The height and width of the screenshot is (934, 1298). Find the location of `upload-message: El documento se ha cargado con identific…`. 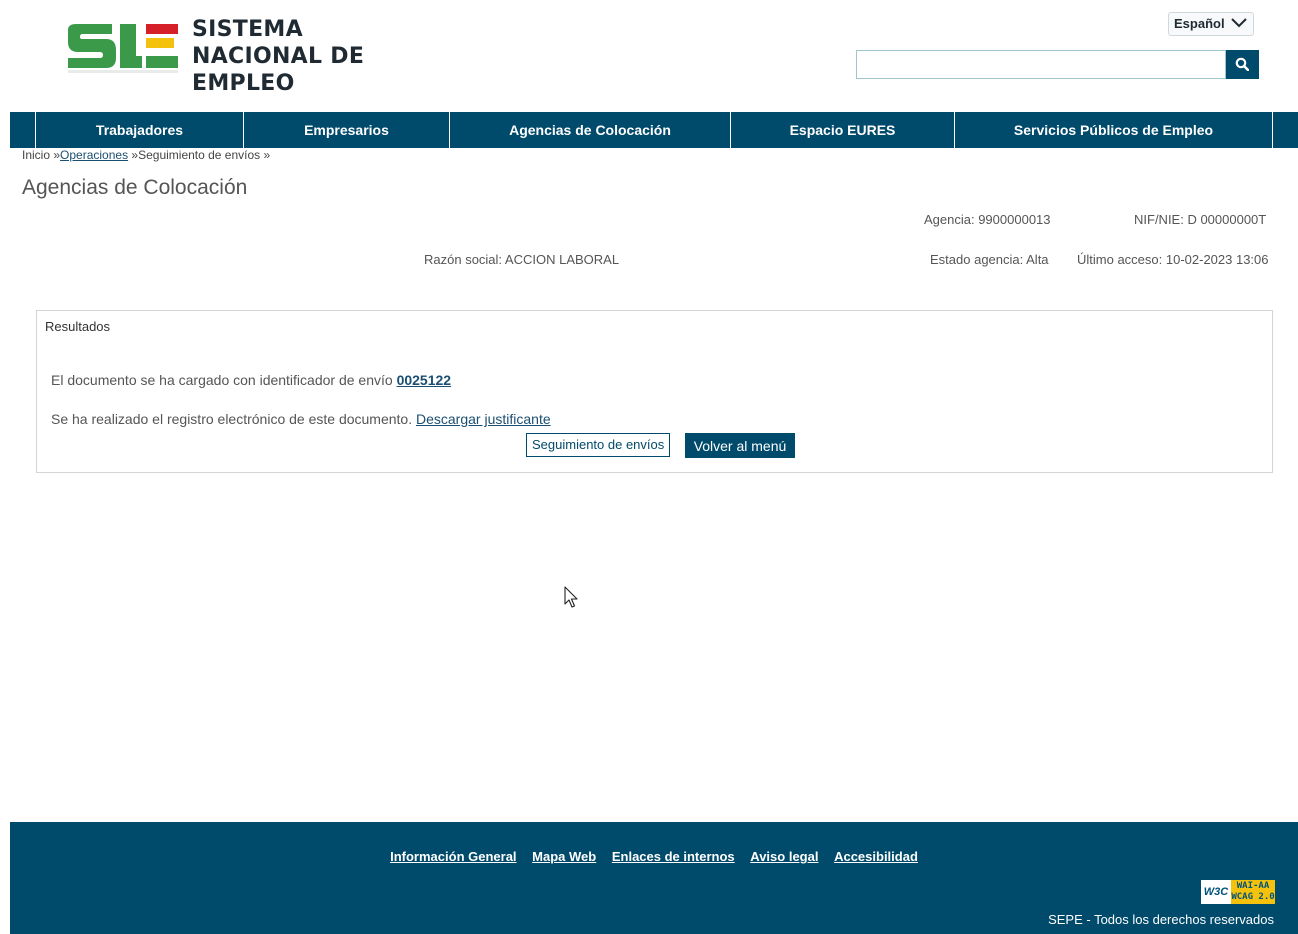

upload-message: El documento se ha cargado con identific… is located at coordinates (251, 380).